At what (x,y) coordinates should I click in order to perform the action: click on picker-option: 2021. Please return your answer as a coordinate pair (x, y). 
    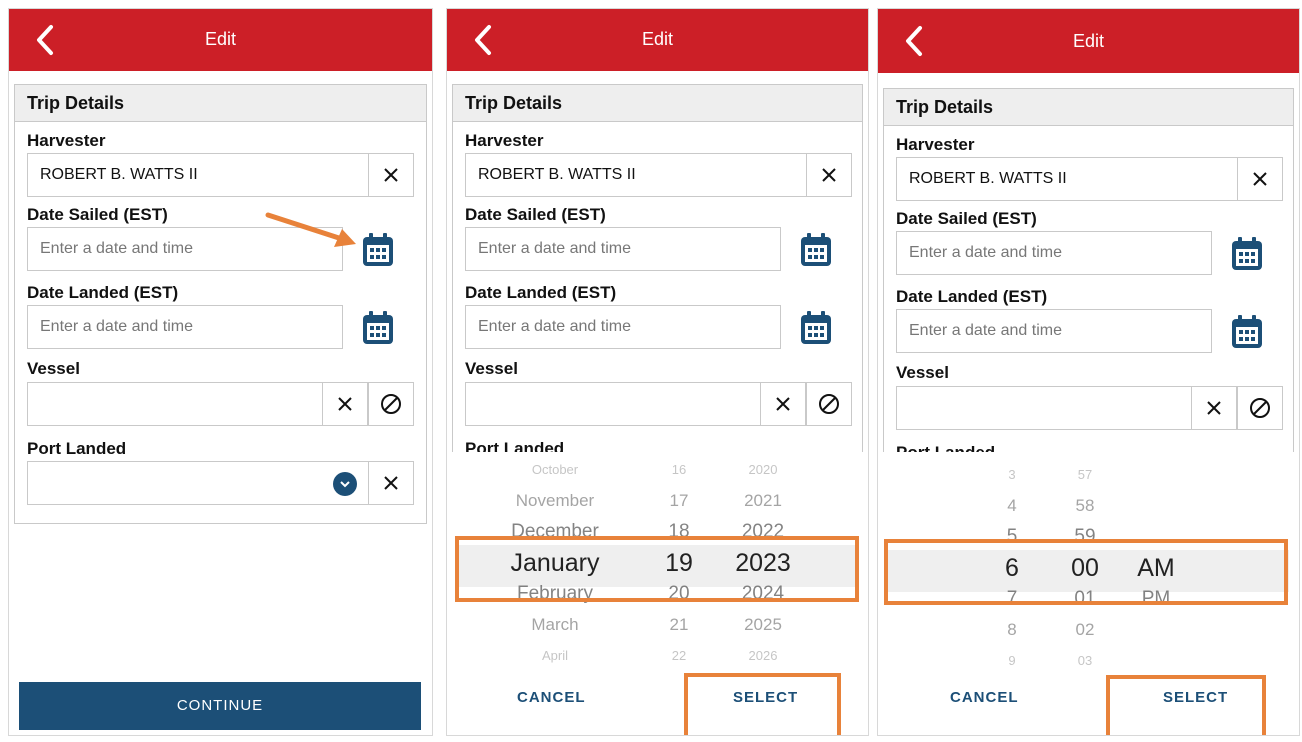
    Looking at the image, I should click on (763, 501).